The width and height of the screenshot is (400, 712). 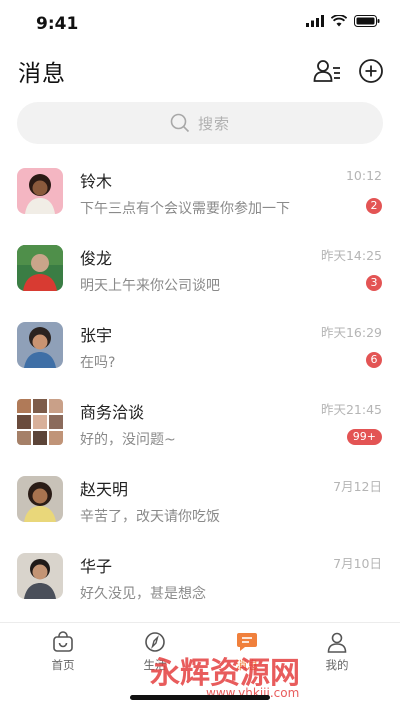 I want to click on unread-badge: 6, so click(x=374, y=360).